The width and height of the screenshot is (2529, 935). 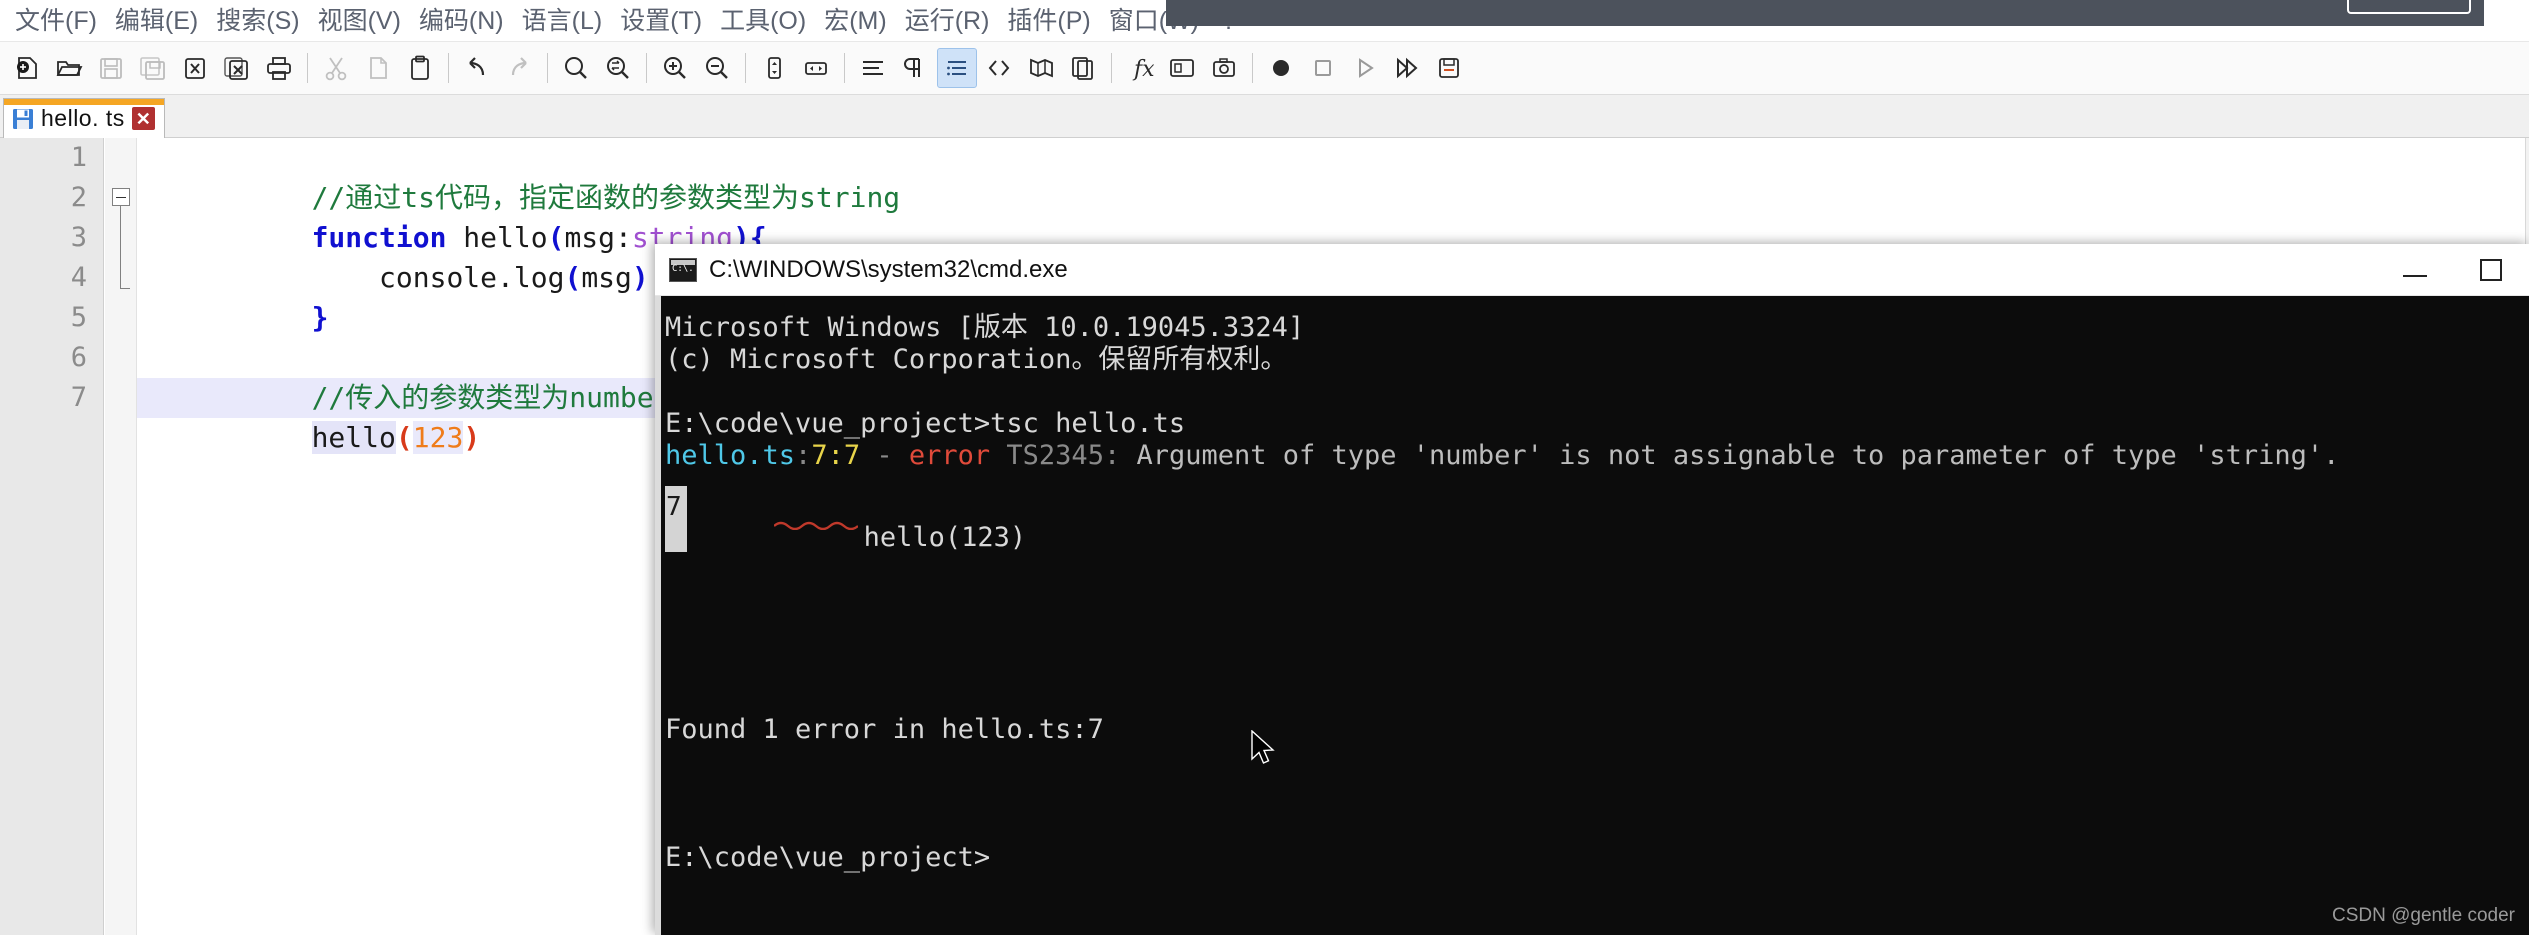 I want to click on doc-map-icon, so click(x=1041, y=68).